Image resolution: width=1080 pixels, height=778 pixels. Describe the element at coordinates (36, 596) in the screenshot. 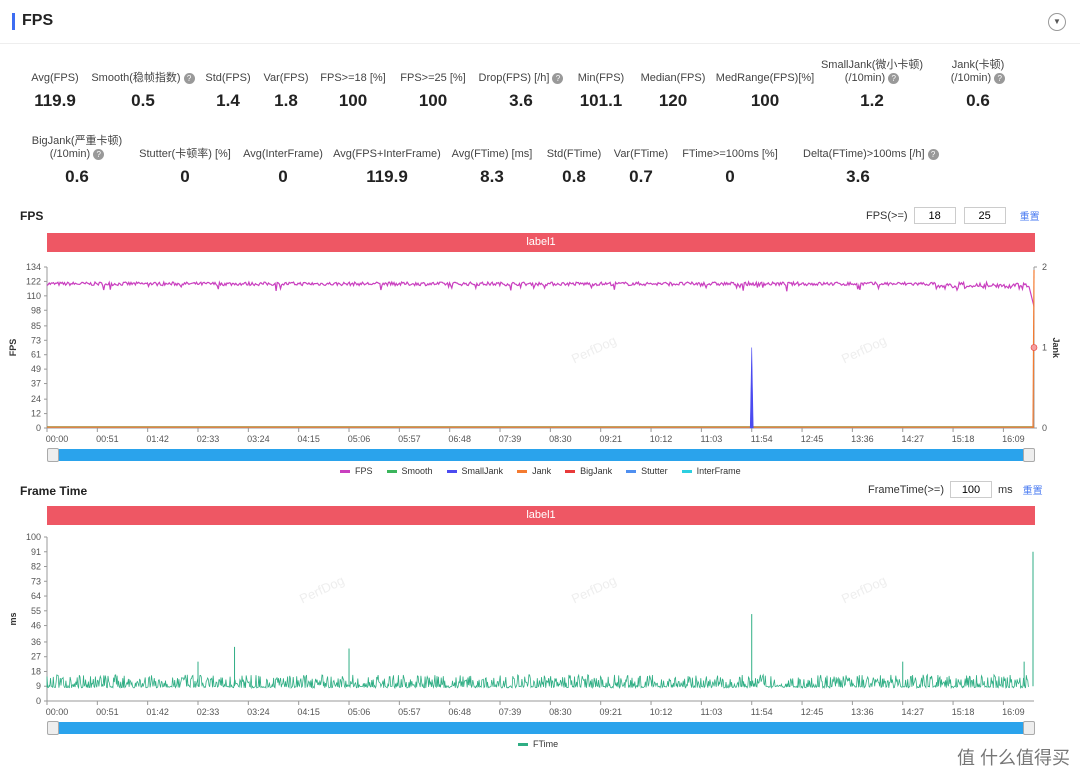

I see `y-tick-label: 64` at that location.